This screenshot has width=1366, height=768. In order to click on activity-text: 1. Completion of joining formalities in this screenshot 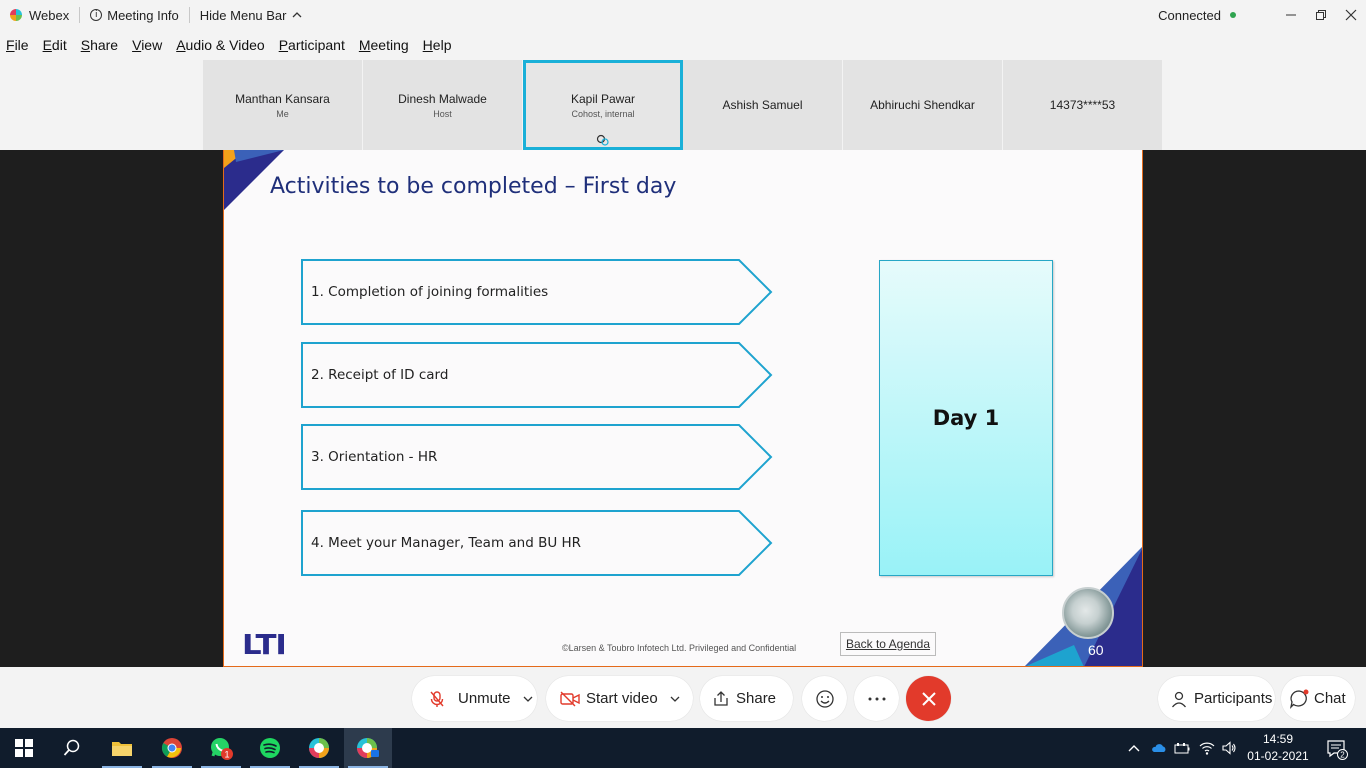, I will do `click(430, 292)`.